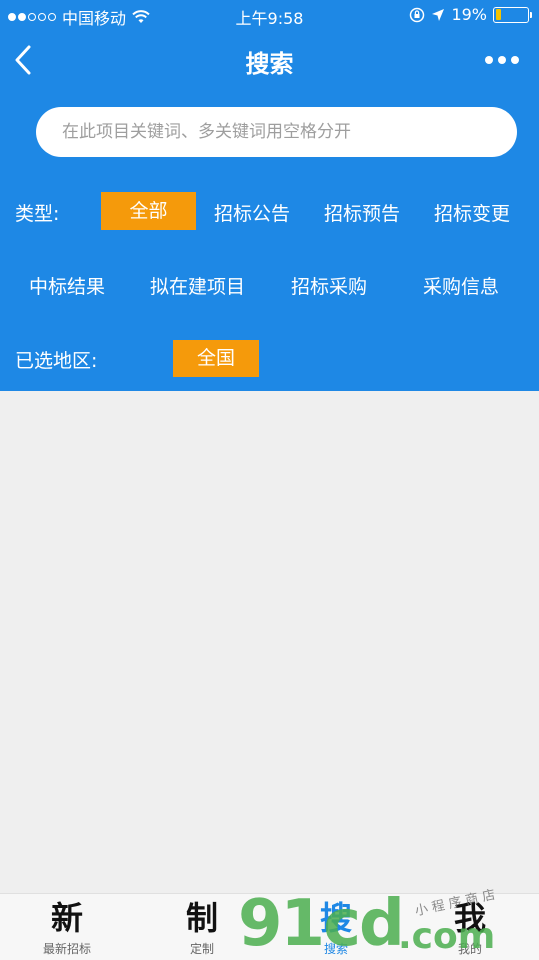 This screenshot has height=960, width=539. What do you see at coordinates (489, 60) in the screenshot?
I see `more-dots-icon` at bounding box center [489, 60].